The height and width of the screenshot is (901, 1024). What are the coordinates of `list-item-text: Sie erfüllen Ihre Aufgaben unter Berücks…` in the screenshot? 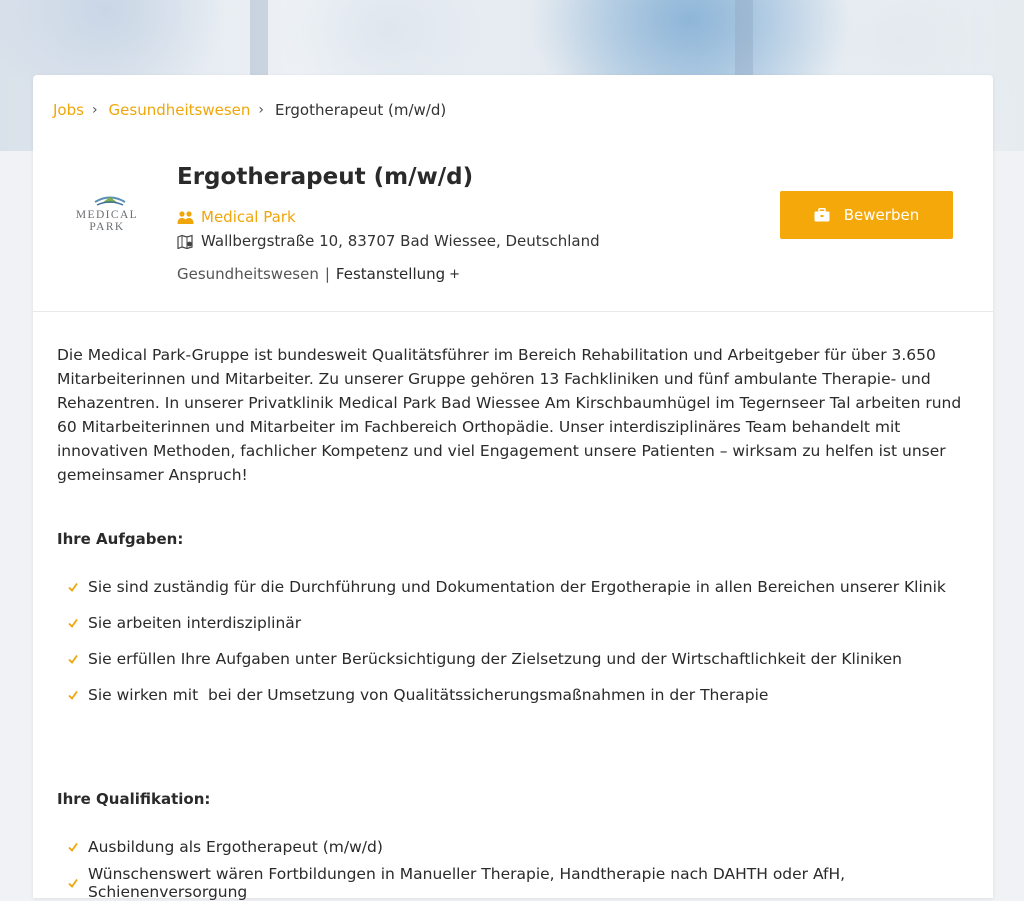 It's located at (495, 659).